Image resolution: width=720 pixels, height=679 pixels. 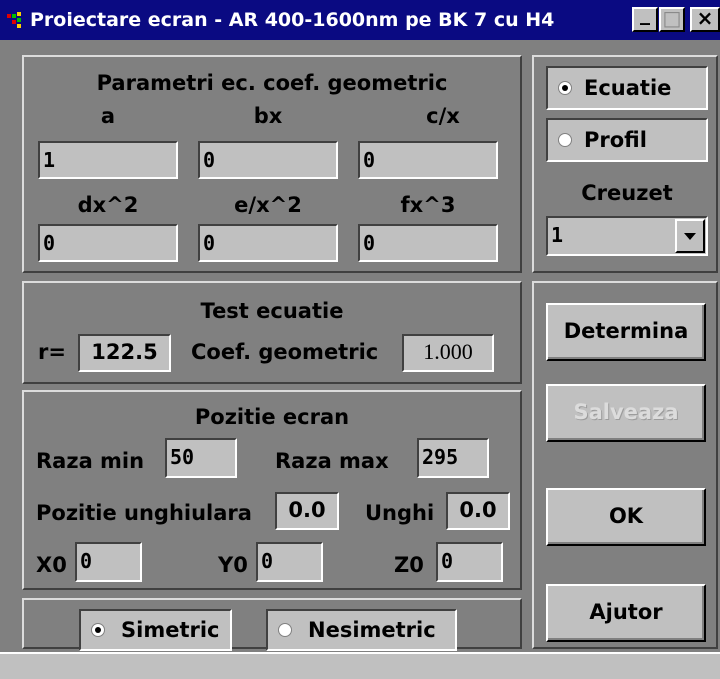 I want to click on param-fx3-input: 0, so click(x=428, y=243).